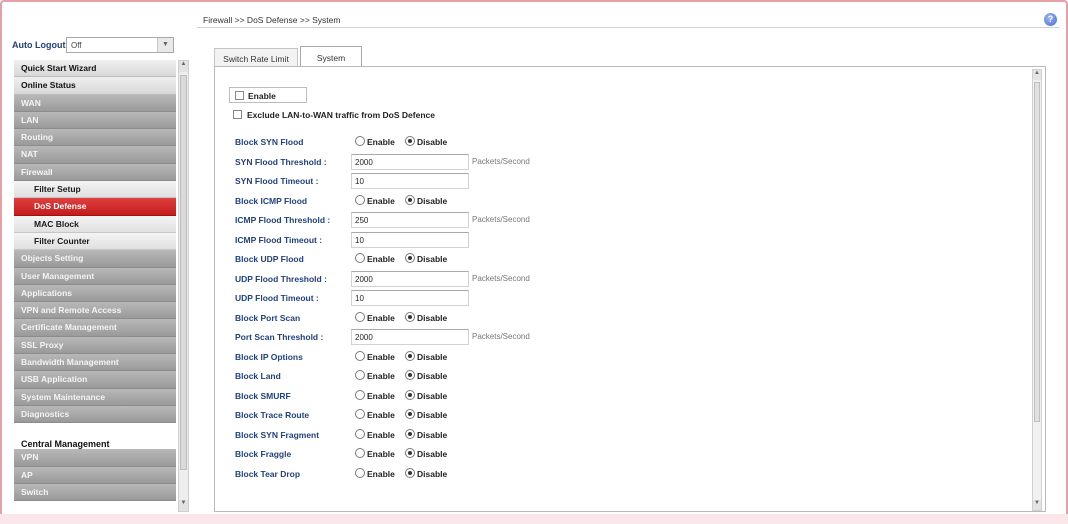 The image size is (1068, 524). What do you see at coordinates (272, 20) in the screenshot?
I see `breadcrumb: Firewall >> DoS Defense >> System` at bounding box center [272, 20].